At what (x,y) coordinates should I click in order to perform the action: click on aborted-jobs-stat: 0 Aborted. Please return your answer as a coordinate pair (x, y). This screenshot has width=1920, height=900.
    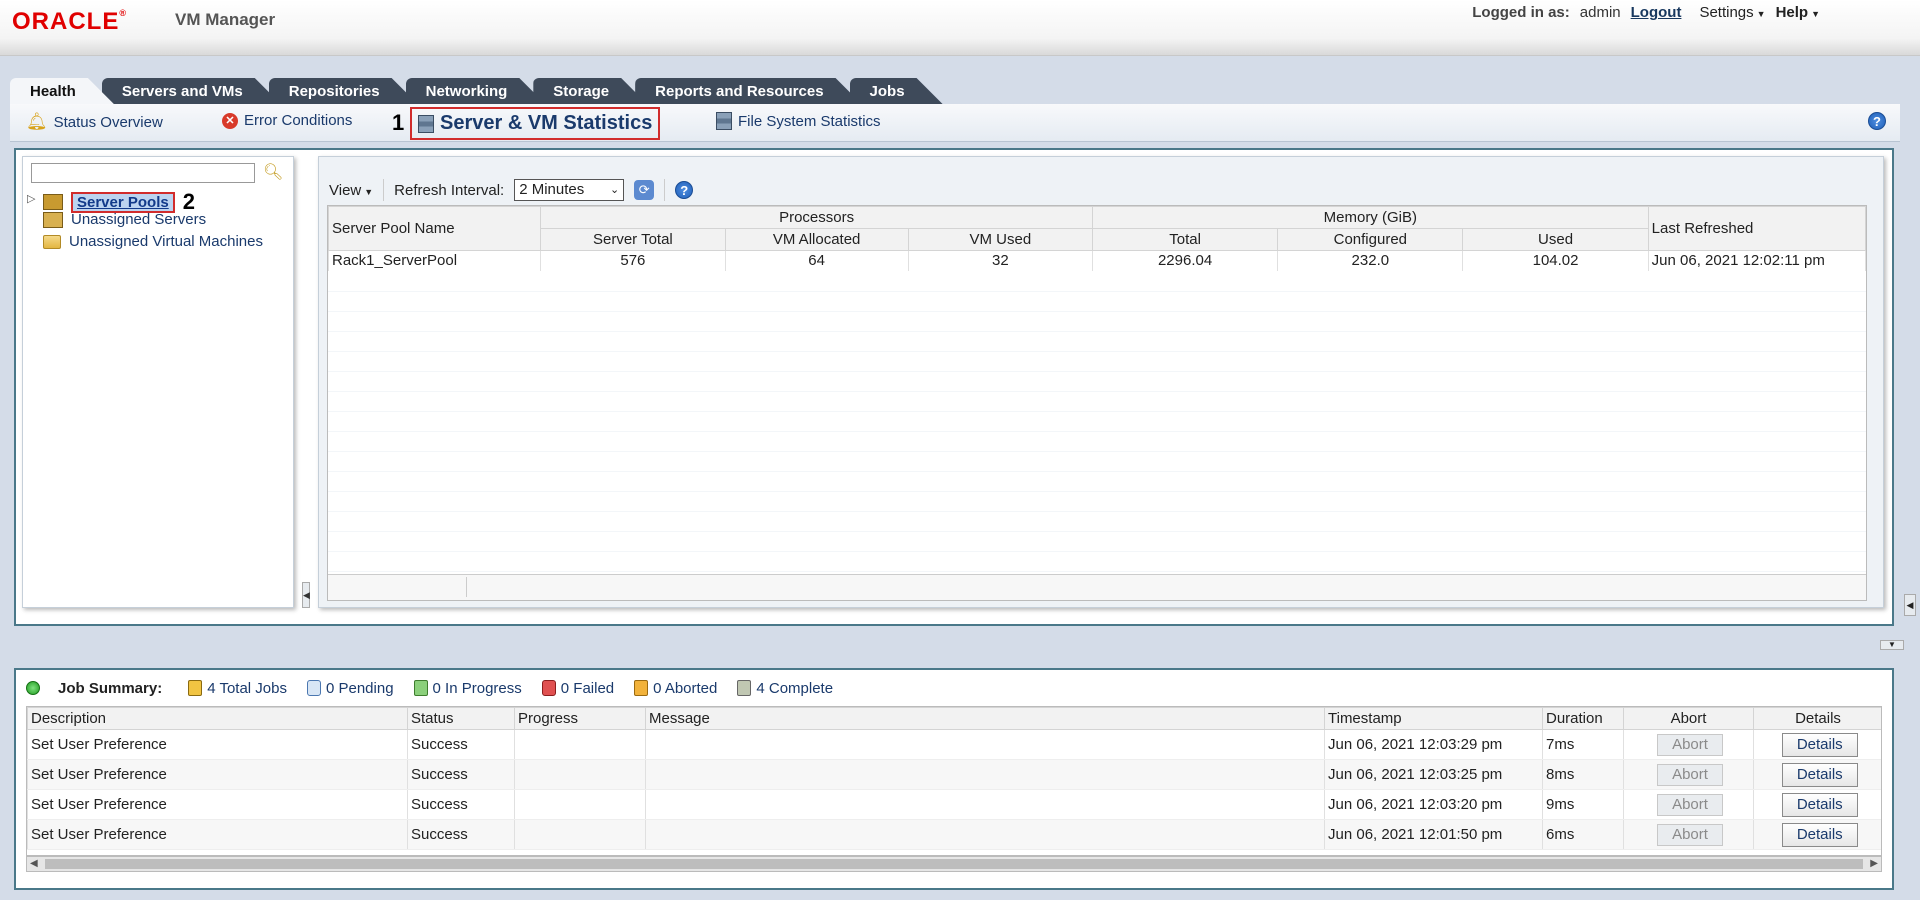
    Looking at the image, I should click on (675, 688).